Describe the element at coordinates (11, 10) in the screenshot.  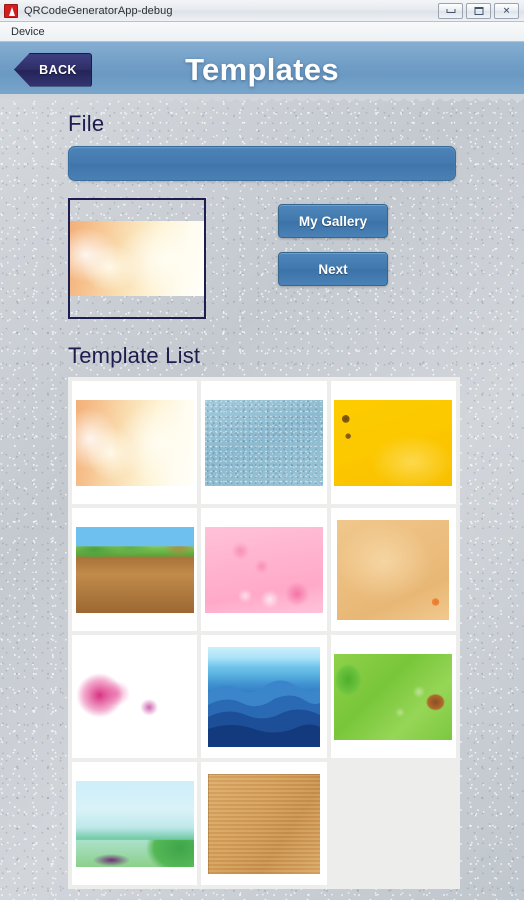
I see `android-emulator-icon` at that location.